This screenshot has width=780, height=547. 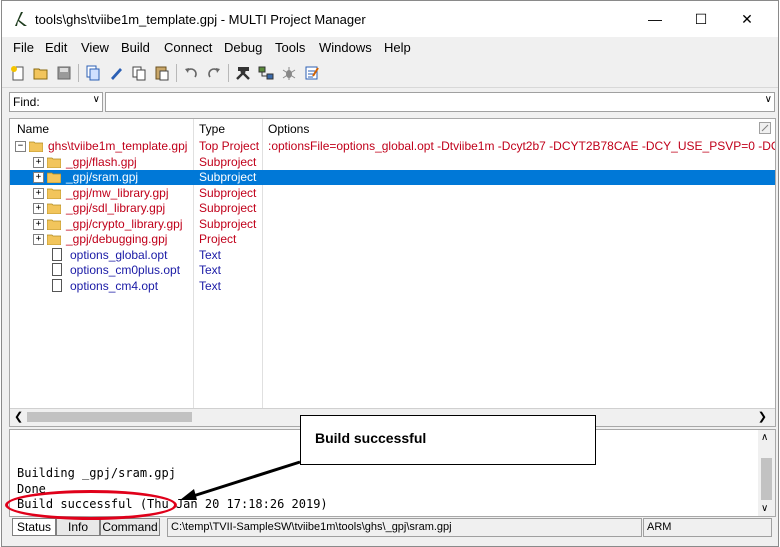 I want to click on copy-icon, so click(x=139, y=73).